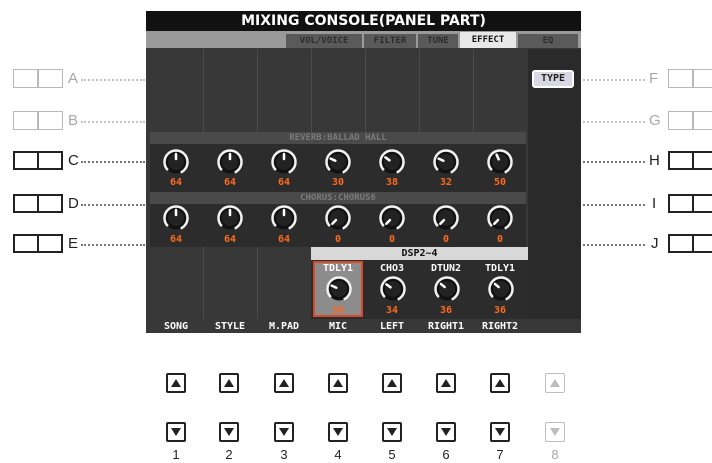 This screenshot has width=712, height=463. Describe the element at coordinates (690, 160) in the screenshot. I see `side-button-h` at that location.